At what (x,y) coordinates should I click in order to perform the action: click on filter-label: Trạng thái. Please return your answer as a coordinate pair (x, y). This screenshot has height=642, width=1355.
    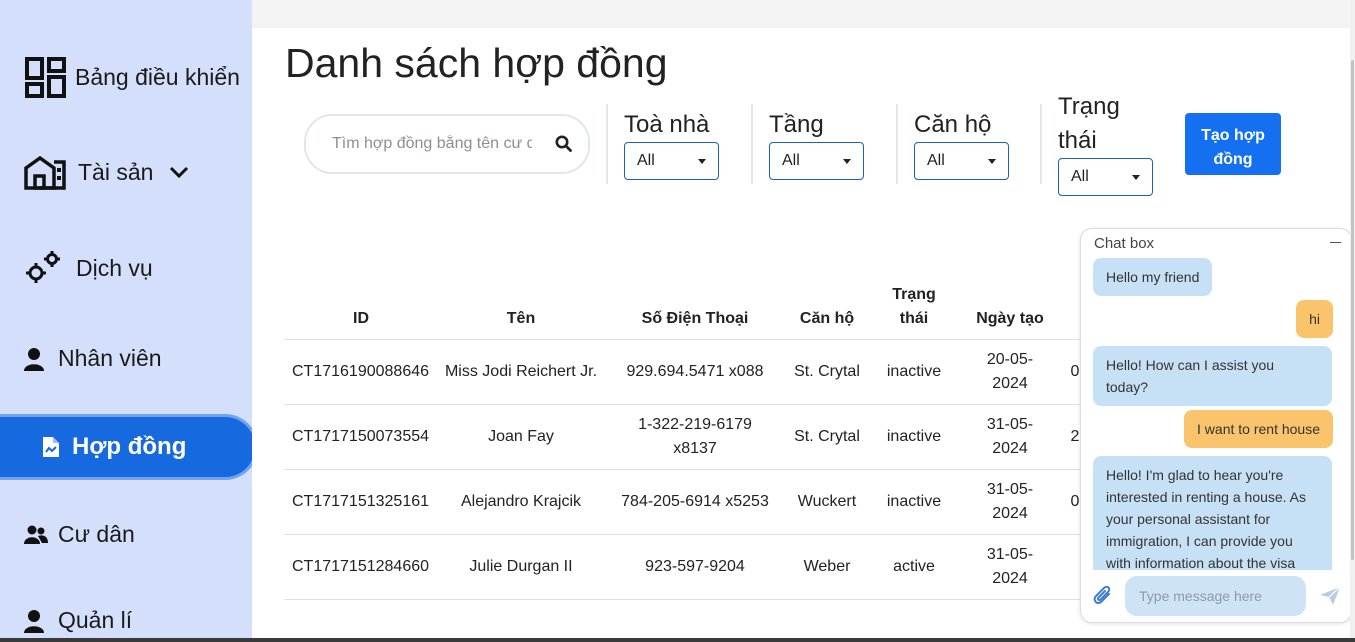
    Looking at the image, I should click on (1089, 123).